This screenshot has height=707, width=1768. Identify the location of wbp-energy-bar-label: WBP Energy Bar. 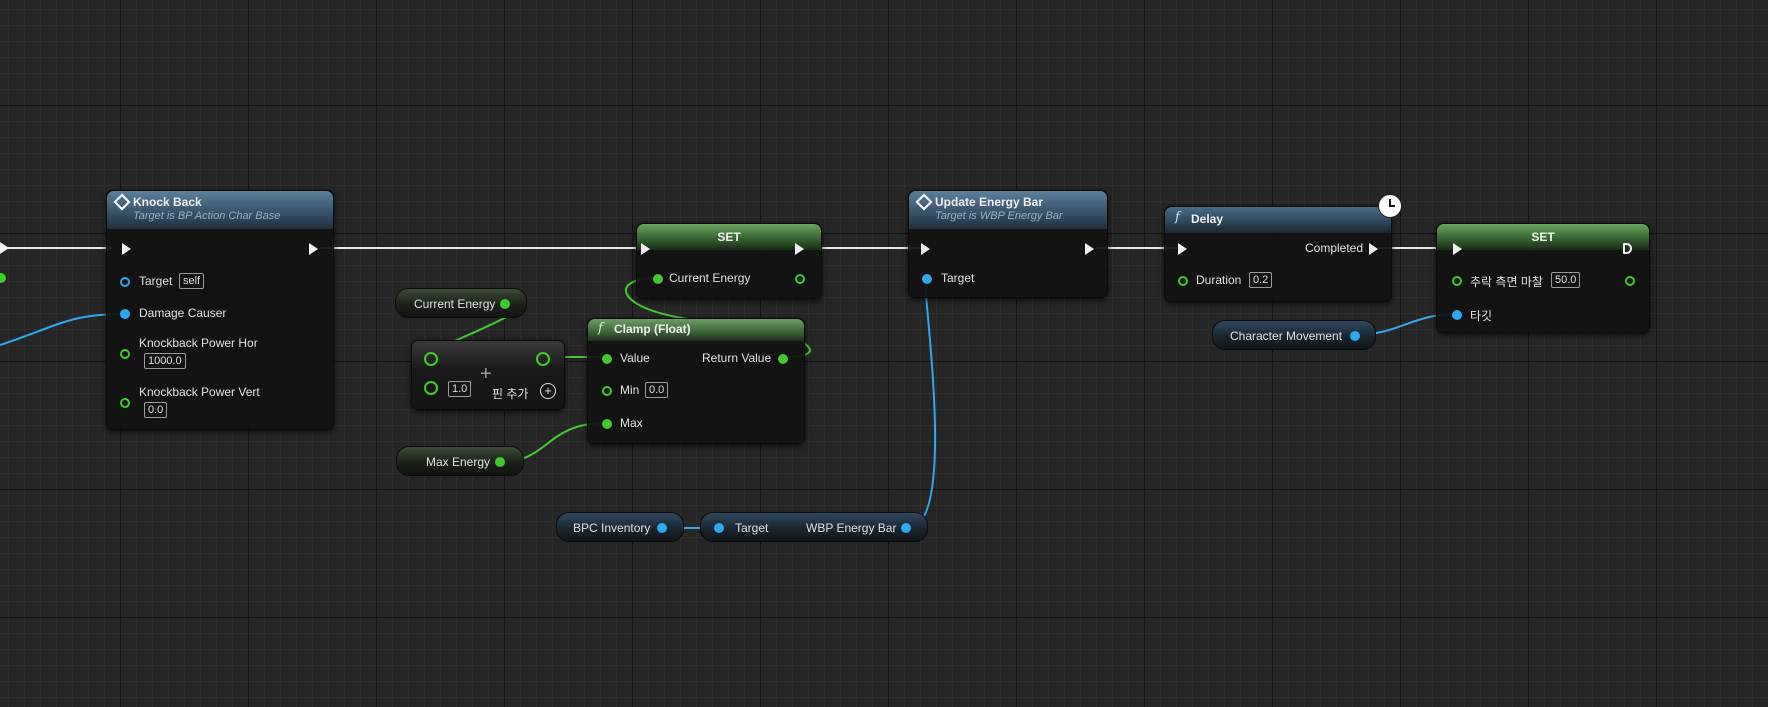
(851, 528).